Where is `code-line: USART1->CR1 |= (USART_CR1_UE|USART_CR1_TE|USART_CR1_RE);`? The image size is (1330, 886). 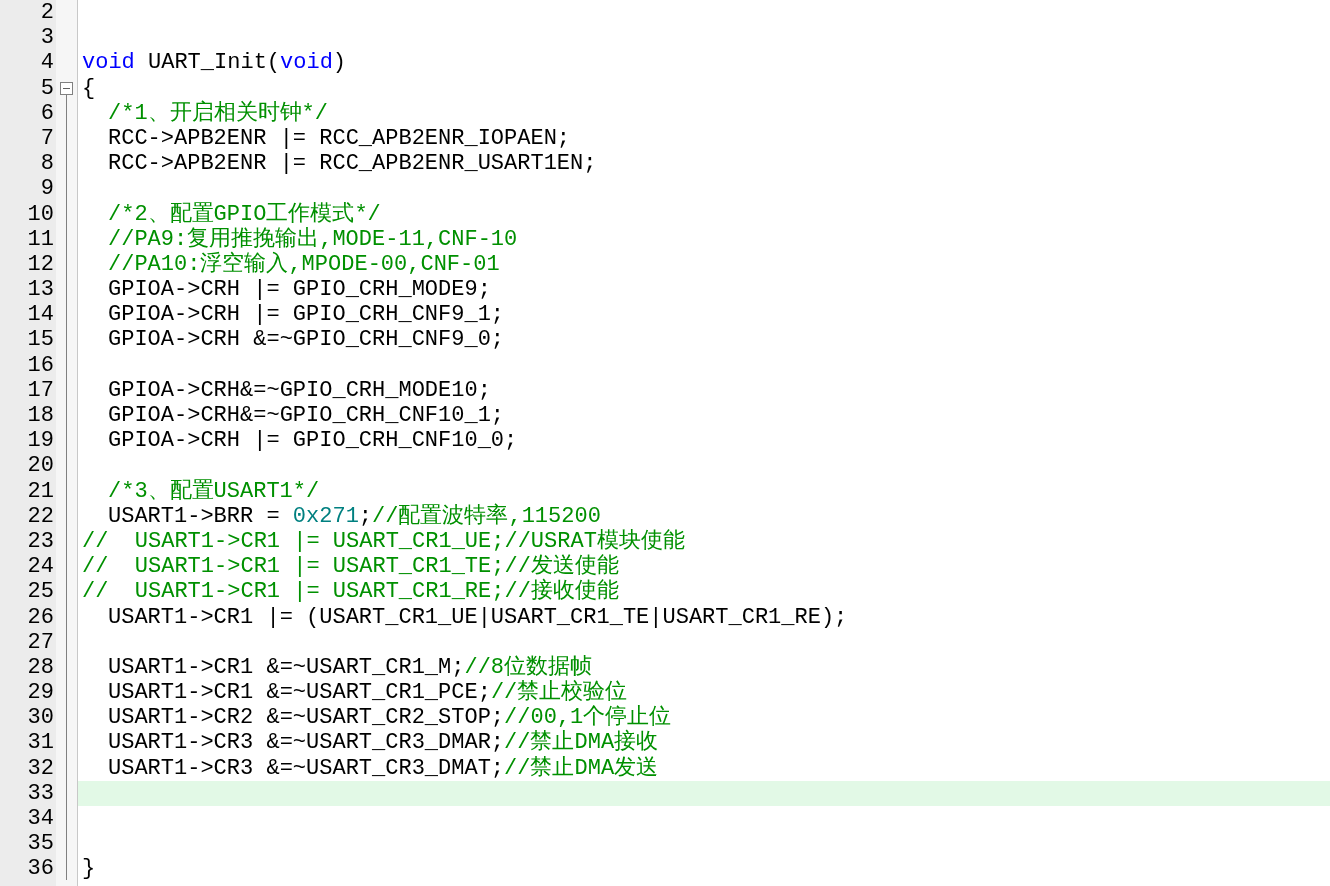 code-line: USART1->CR1 |= (USART_CR1_UE|USART_CR1_TE|USART_CR1_RE); is located at coordinates (478, 617).